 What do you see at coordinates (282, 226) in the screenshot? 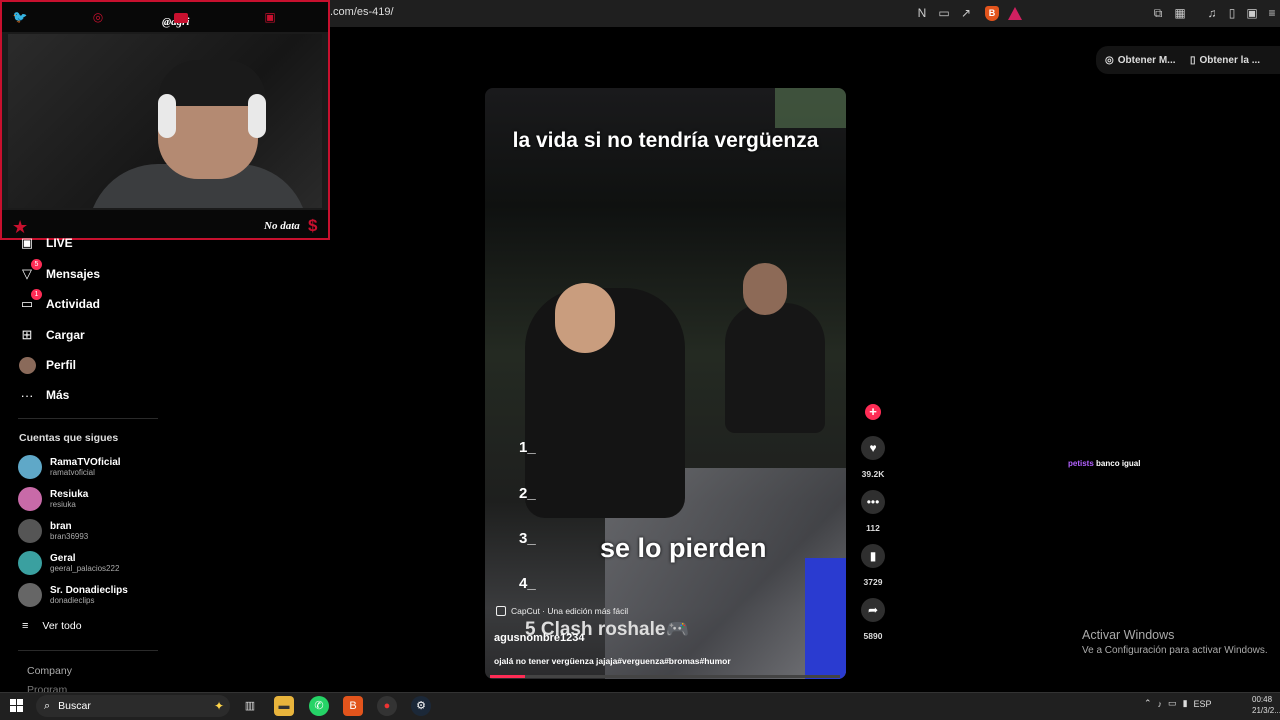
I see `webcam-footer-text: No data` at bounding box center [282, 226].